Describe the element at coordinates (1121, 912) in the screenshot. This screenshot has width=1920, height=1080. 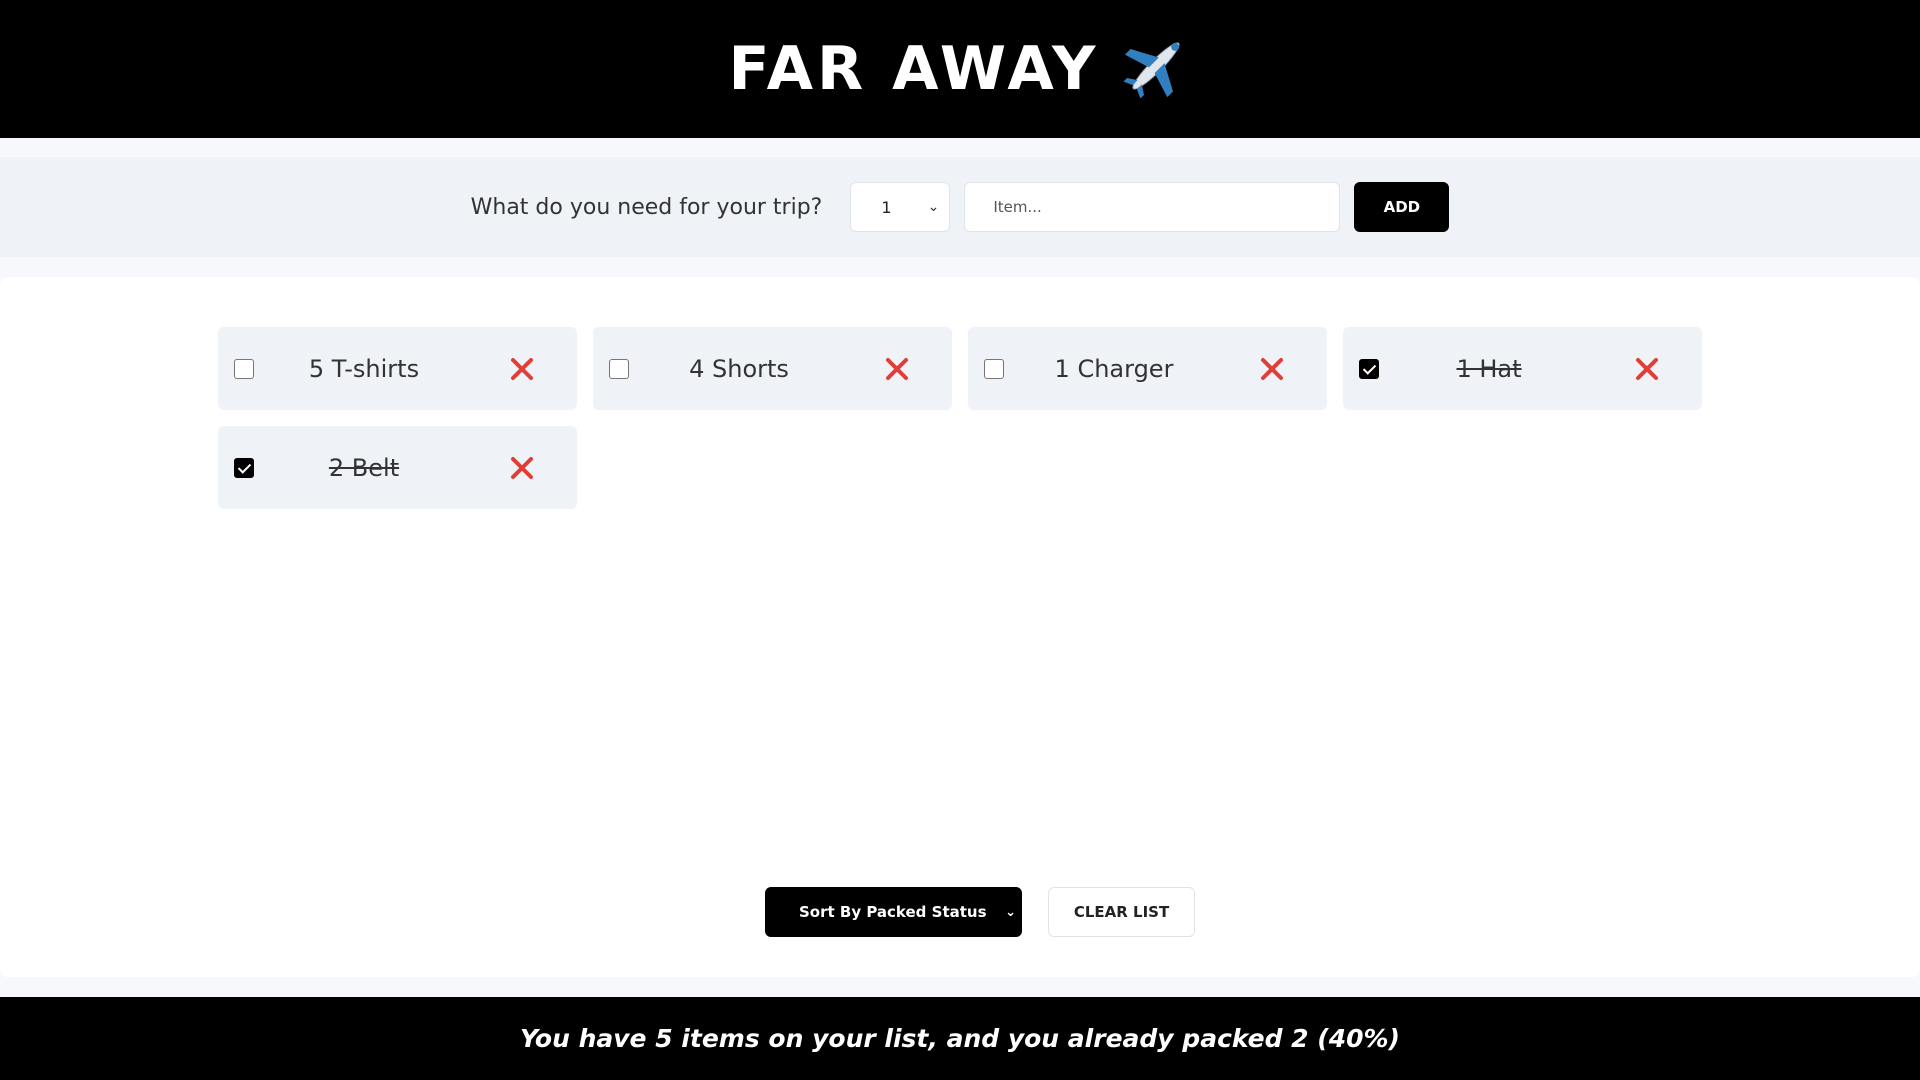
I see `clear-list-button: CLEAR LIST` at that location.